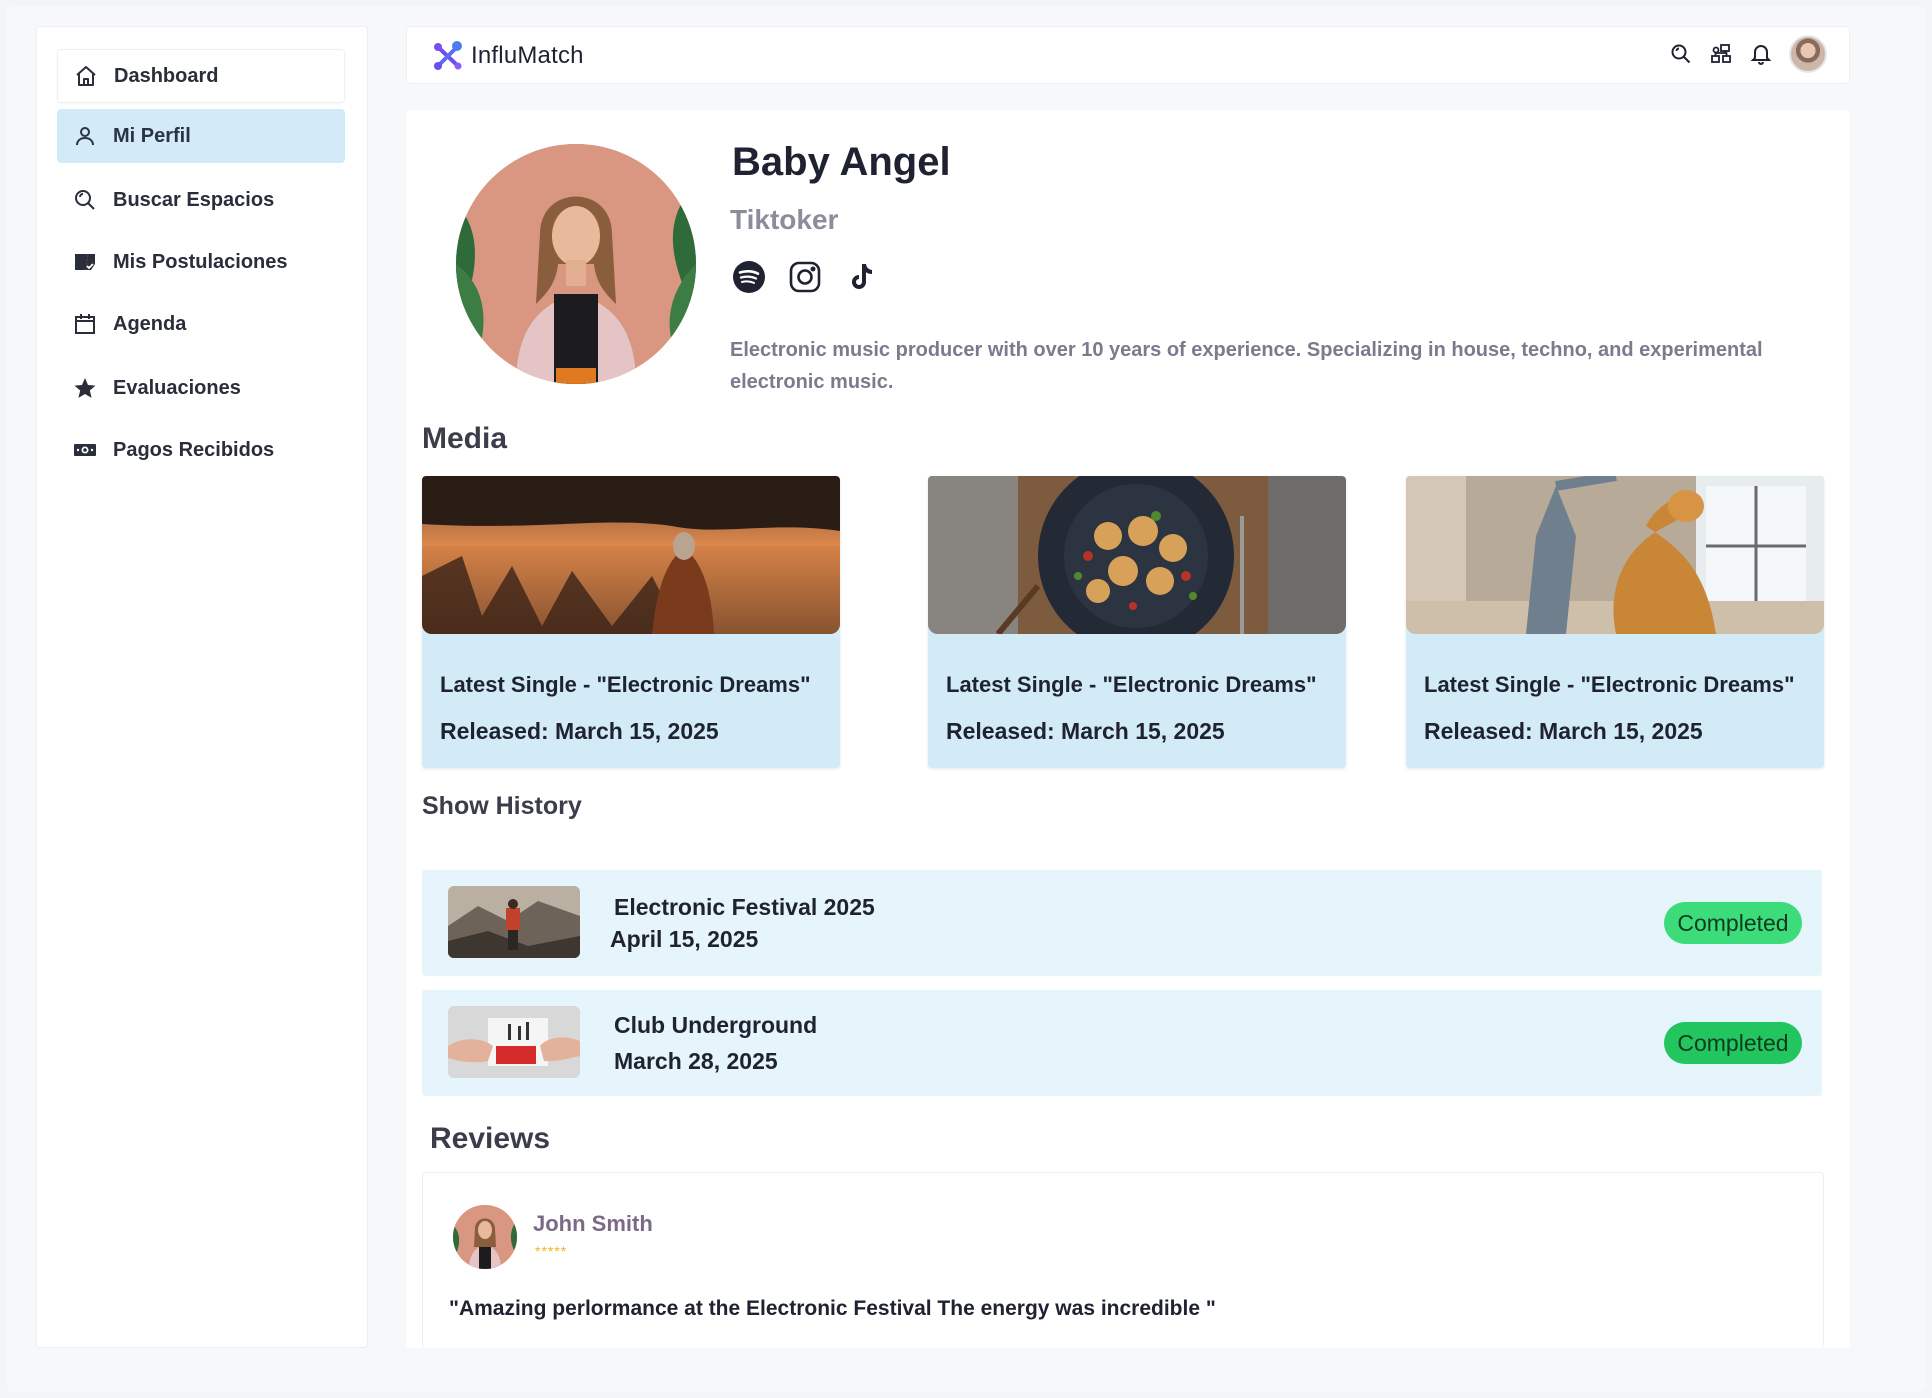 The image size is (1932, 1398). What do you see at coordinates (1128, 55) in the screenshot?
I see `top-bar: InfluMatch` at bounding box center [1128, 55].